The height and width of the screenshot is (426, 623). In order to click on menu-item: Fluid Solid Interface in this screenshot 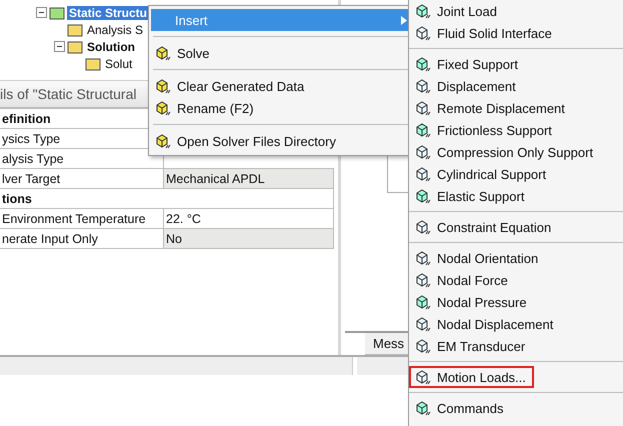, I will do `click(484, 33)`.